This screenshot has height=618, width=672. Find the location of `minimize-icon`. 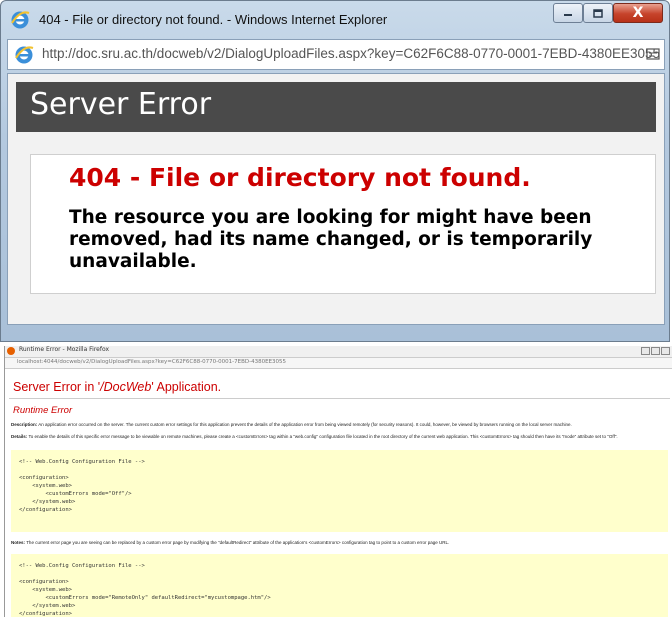

minimize-icon is located at coordinates (568, 15).